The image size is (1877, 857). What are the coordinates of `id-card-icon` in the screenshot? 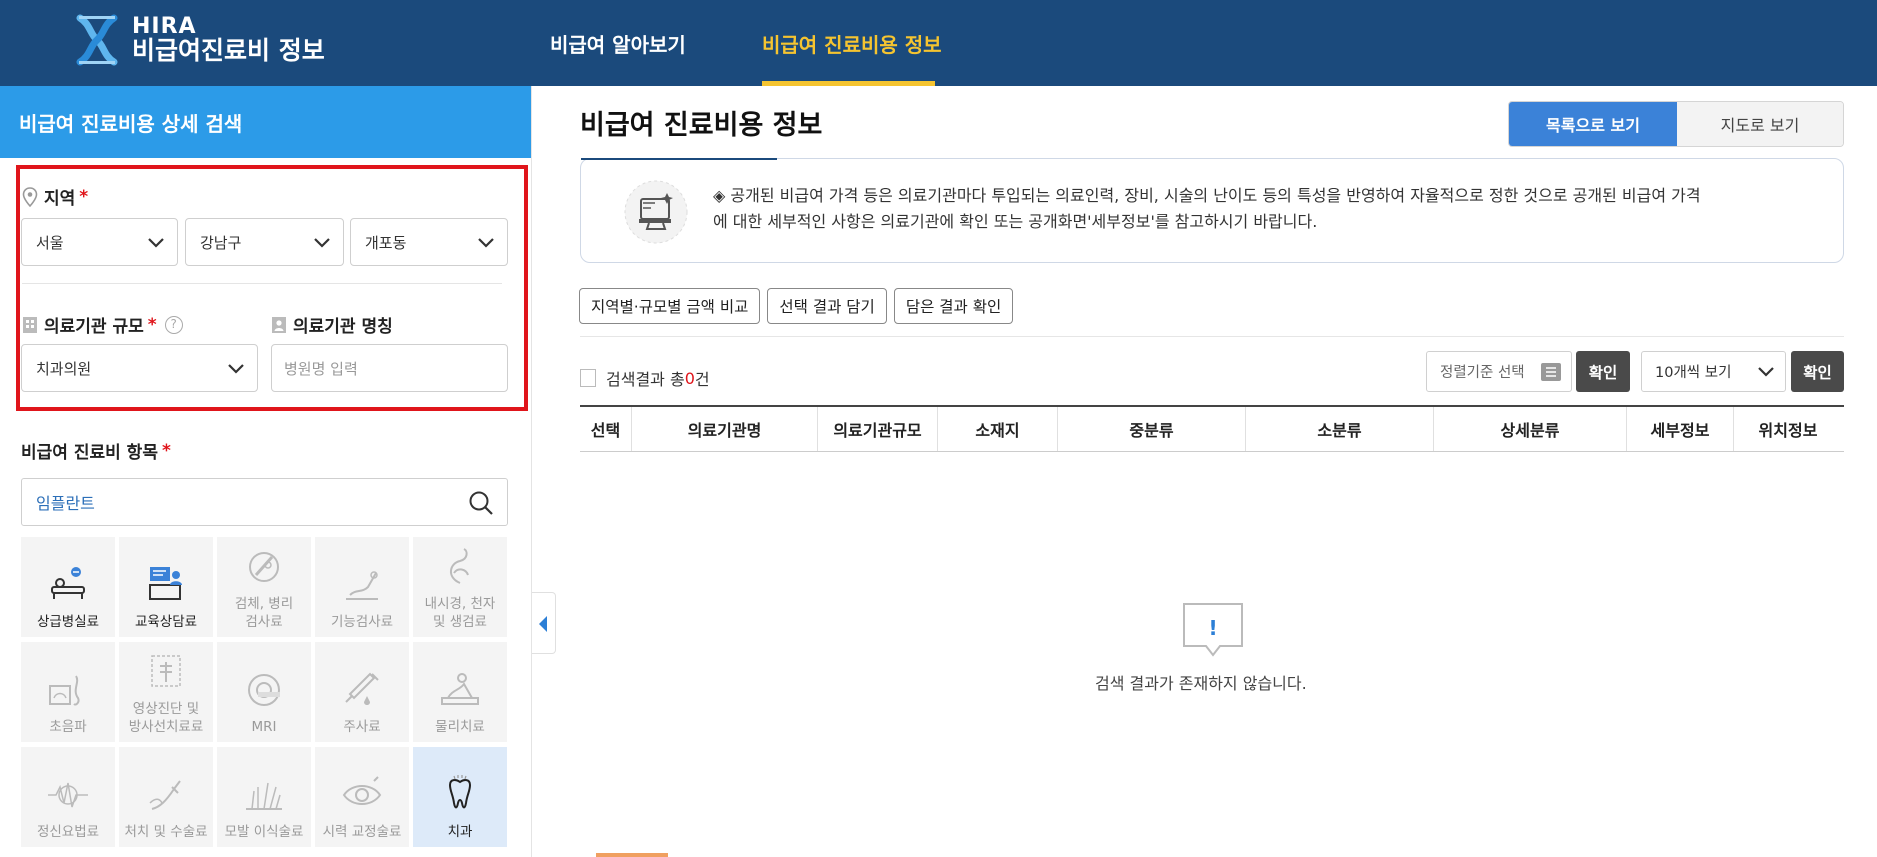 It's located at (279, 324).